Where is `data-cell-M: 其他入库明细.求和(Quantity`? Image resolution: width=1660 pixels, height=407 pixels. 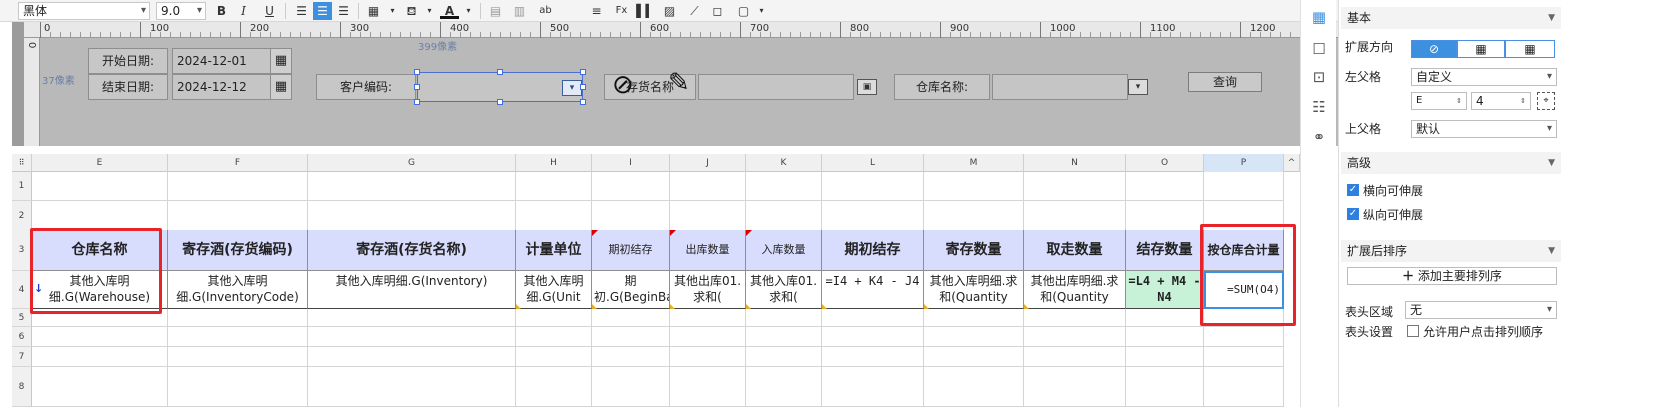 data-cell-M: 其他入库明细.求和(Quantity is located at coordinates (974, 290).